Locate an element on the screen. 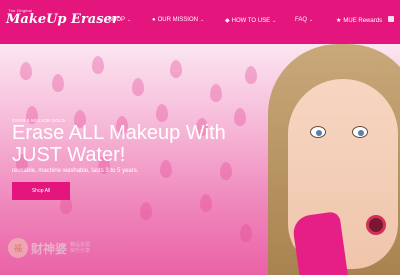 The height and width of the screenshot is (275, 400). makeup-eraser-logo: The Original MakeUp Eraser is located at coordinates (62, 17).